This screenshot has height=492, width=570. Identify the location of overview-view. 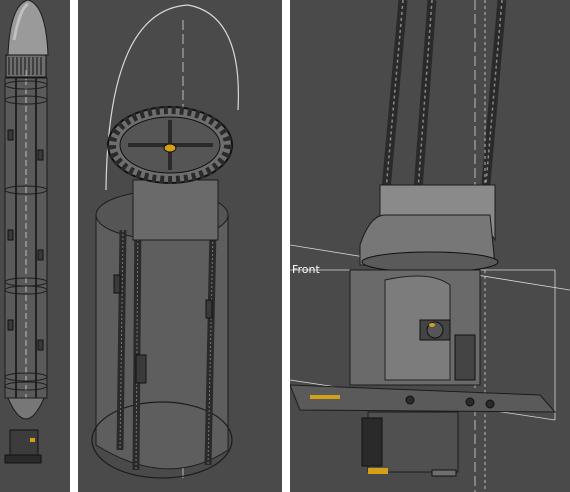
(35, 246).